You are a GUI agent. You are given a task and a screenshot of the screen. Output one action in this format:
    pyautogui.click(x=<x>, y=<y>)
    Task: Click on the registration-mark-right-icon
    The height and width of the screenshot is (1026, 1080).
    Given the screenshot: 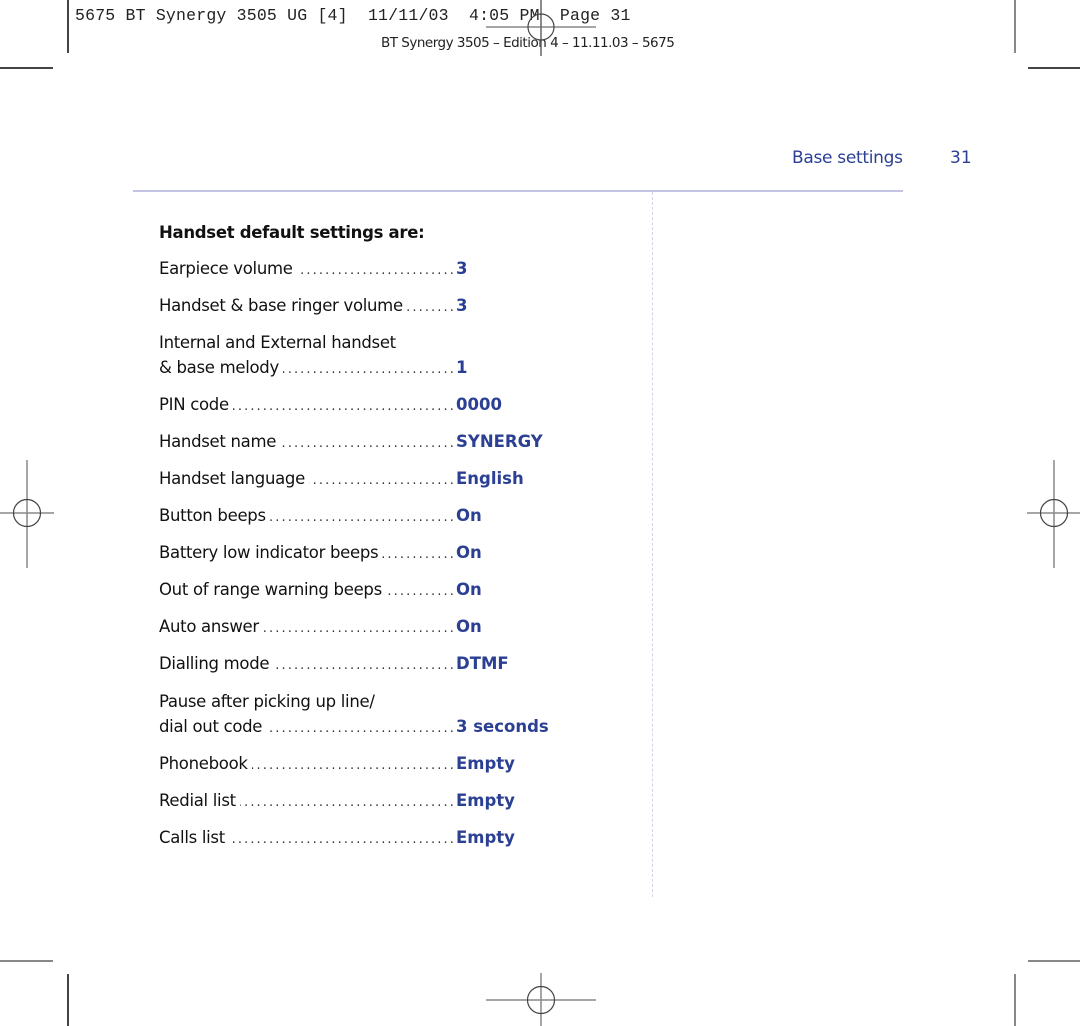 What is the action you would take?
    pyautogui.click(x=1053, y=514)
    